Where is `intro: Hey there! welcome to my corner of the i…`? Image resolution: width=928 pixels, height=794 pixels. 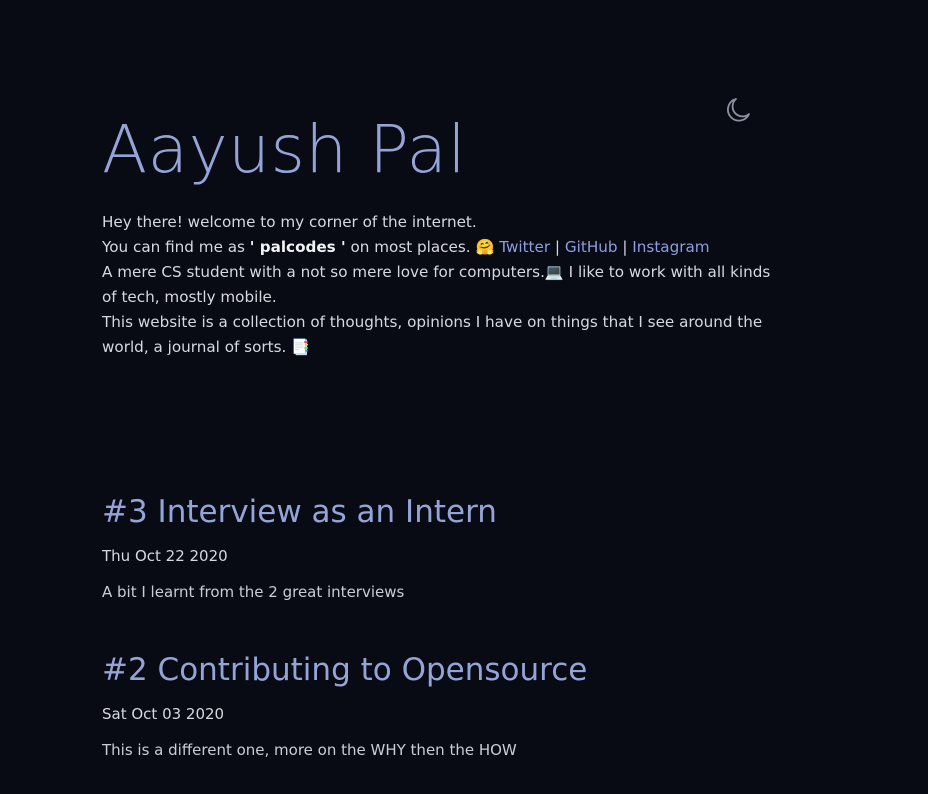
intro: Hey there! welcome to my corner of the i… is located at coordinates (442, 285).